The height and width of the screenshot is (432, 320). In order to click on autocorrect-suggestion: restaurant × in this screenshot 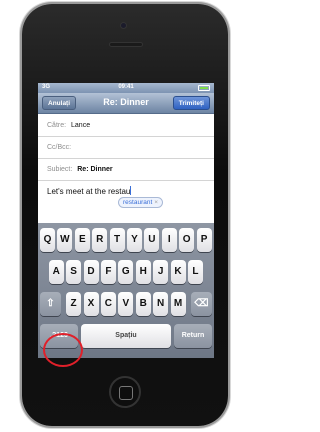, I will do `click(141, 202)`.